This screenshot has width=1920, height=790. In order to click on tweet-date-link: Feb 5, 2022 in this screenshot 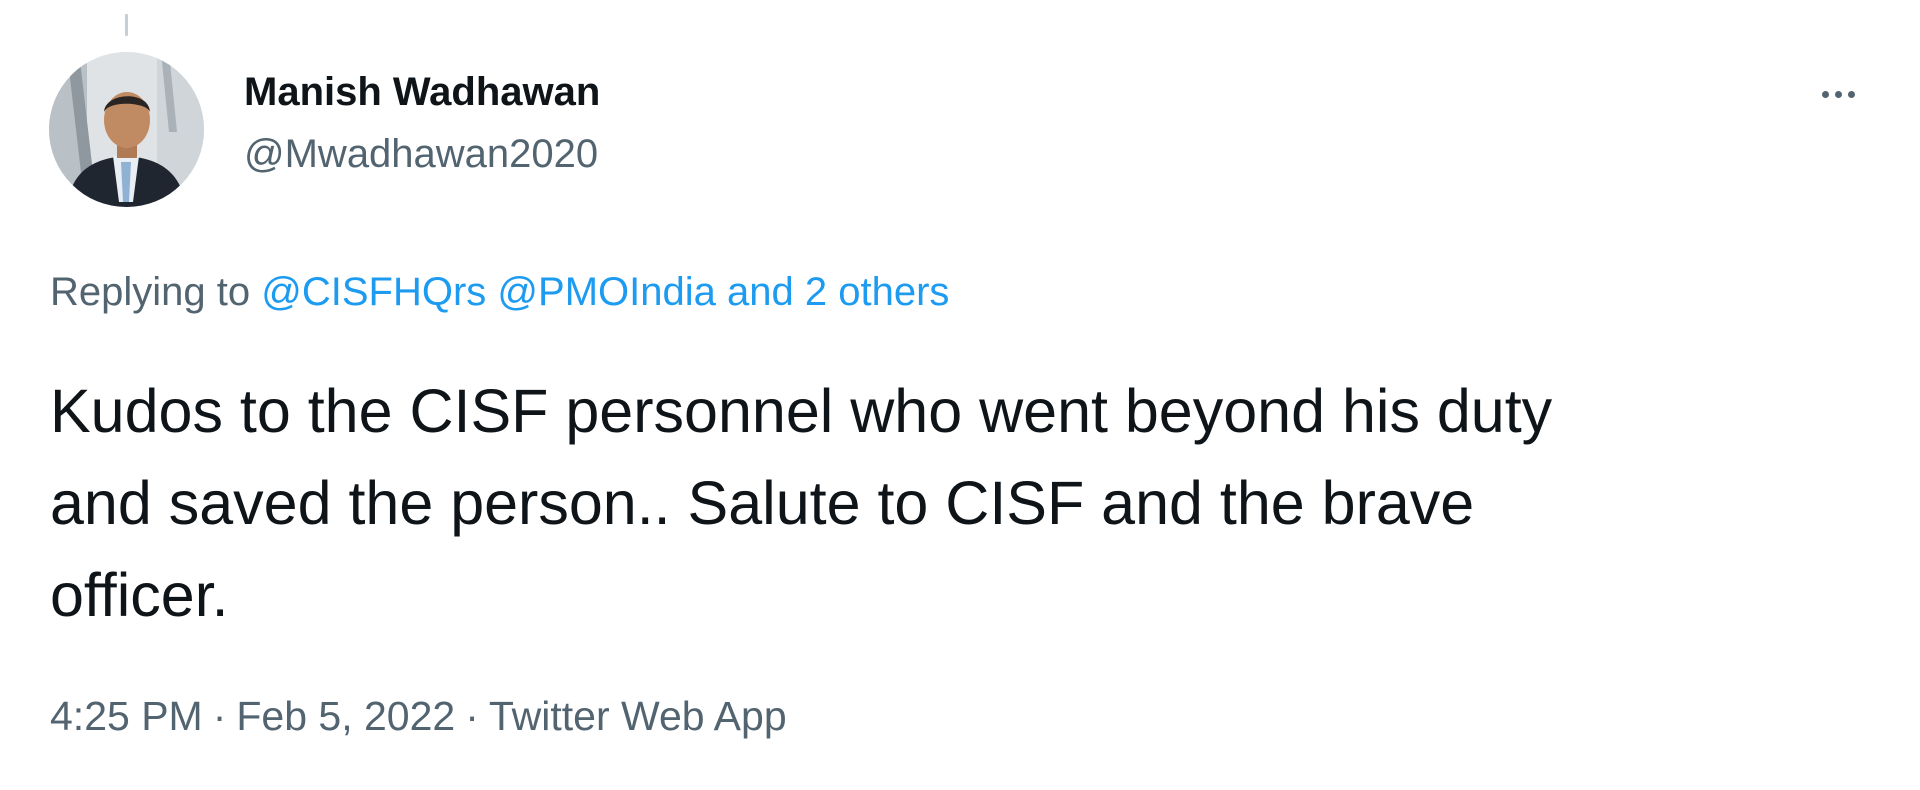, I will do `click(345, 716)`.